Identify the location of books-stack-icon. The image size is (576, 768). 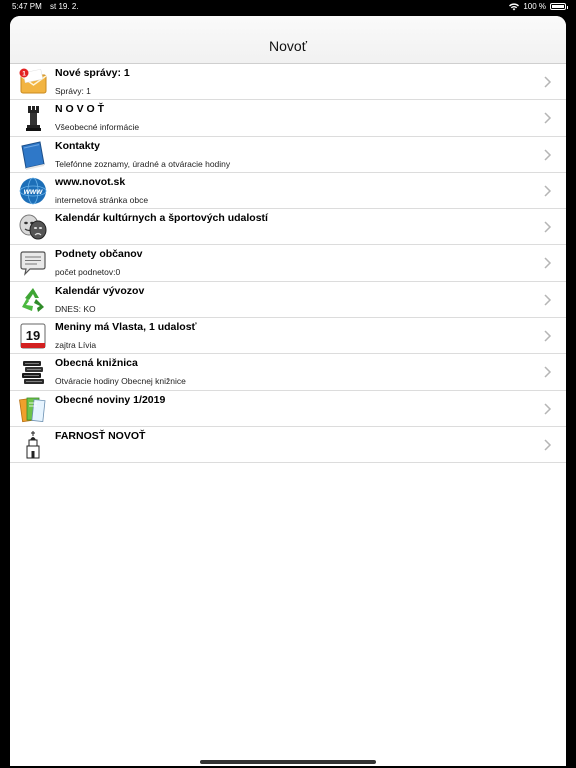
(33, 373).